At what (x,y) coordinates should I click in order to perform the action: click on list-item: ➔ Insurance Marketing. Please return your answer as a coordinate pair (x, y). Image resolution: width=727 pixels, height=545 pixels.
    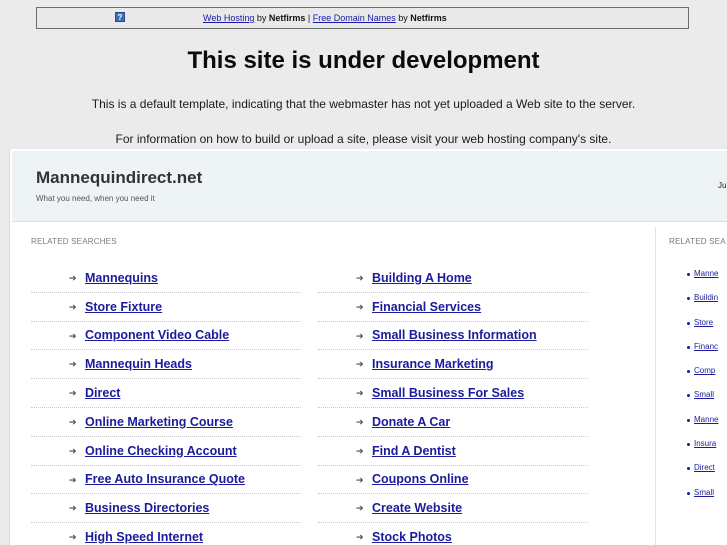
    Looking at the image, I should click on (453, 365).